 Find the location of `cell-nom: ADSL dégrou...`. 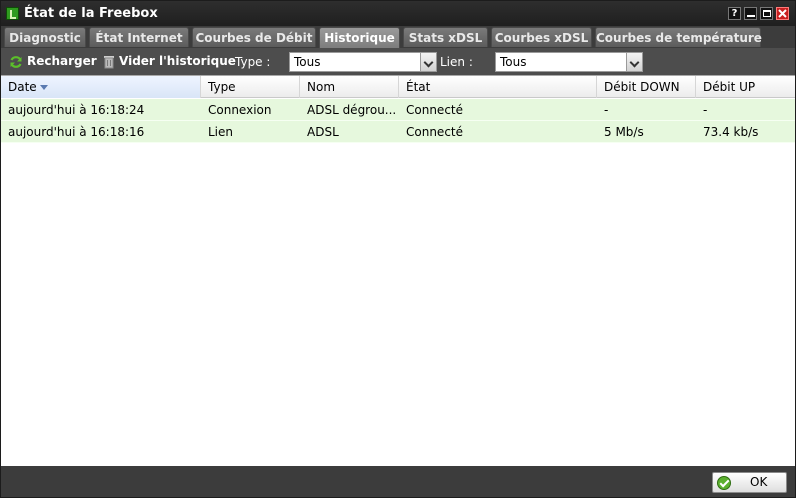

cell-nom: ADSL dégrou... is located at coordinates (352, 110).